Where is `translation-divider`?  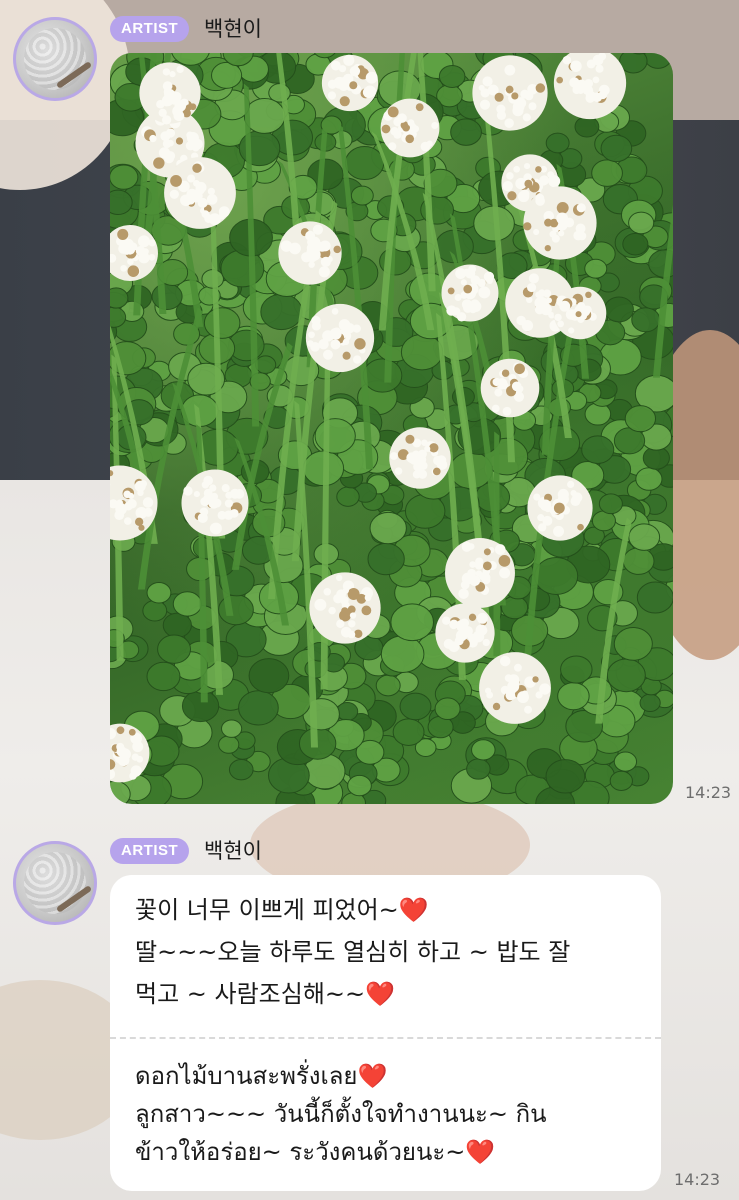 translation-divider is located at coordinates (385, 1038).